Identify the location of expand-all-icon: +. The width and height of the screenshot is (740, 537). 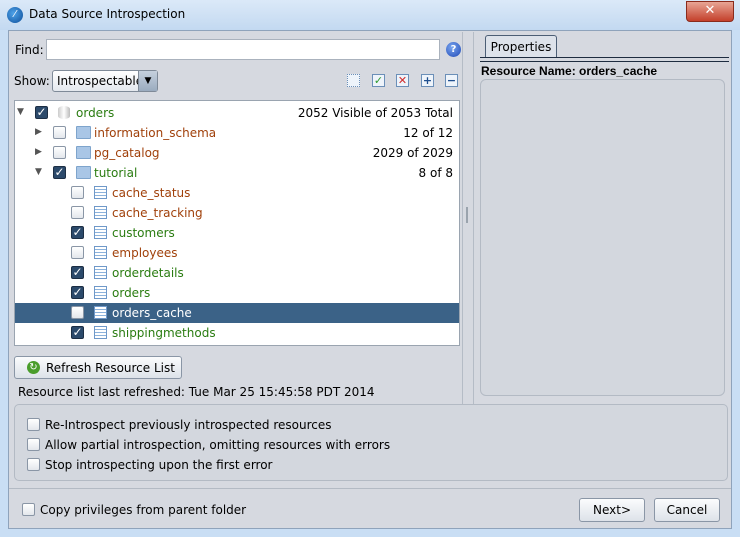
(427, 80).